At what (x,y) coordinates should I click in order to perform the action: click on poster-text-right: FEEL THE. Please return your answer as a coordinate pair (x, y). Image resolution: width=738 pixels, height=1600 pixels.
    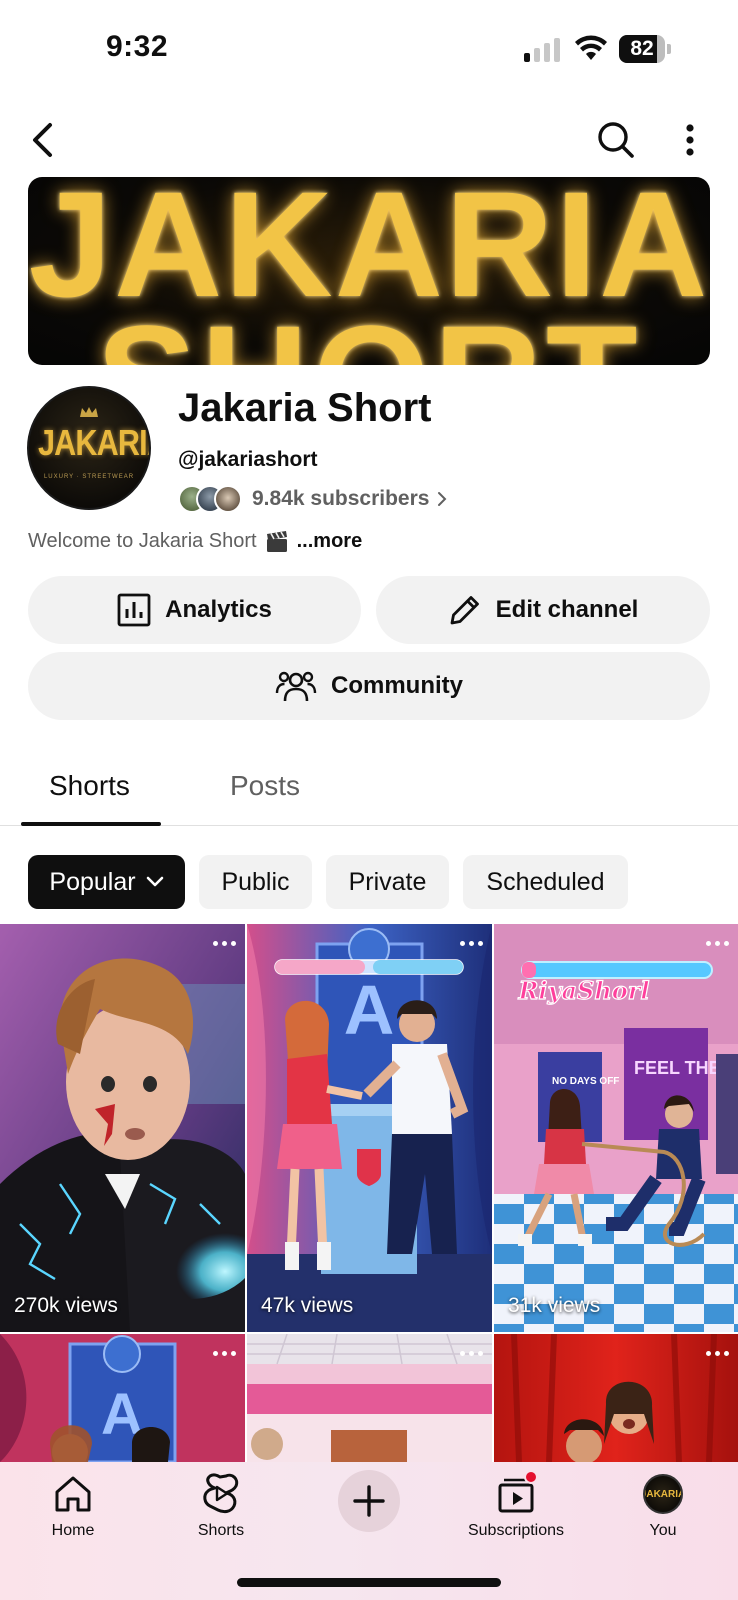
    Looking at the image, I should click on (677, 1068).